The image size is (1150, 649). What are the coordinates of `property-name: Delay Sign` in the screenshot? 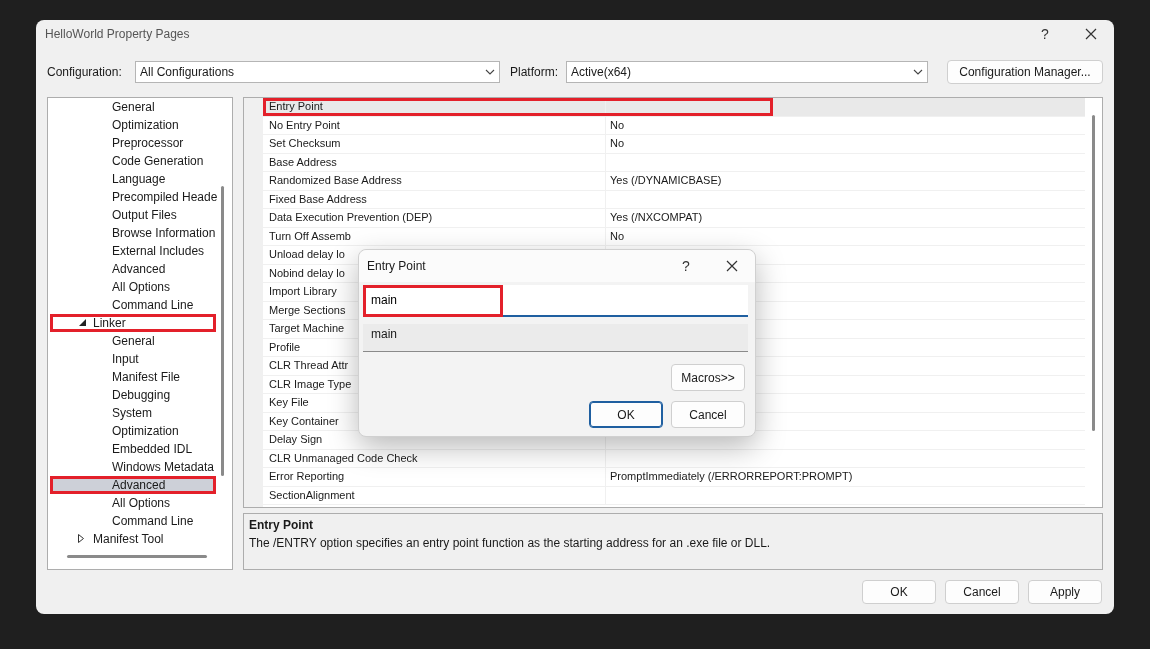 It's located at (296, 439).